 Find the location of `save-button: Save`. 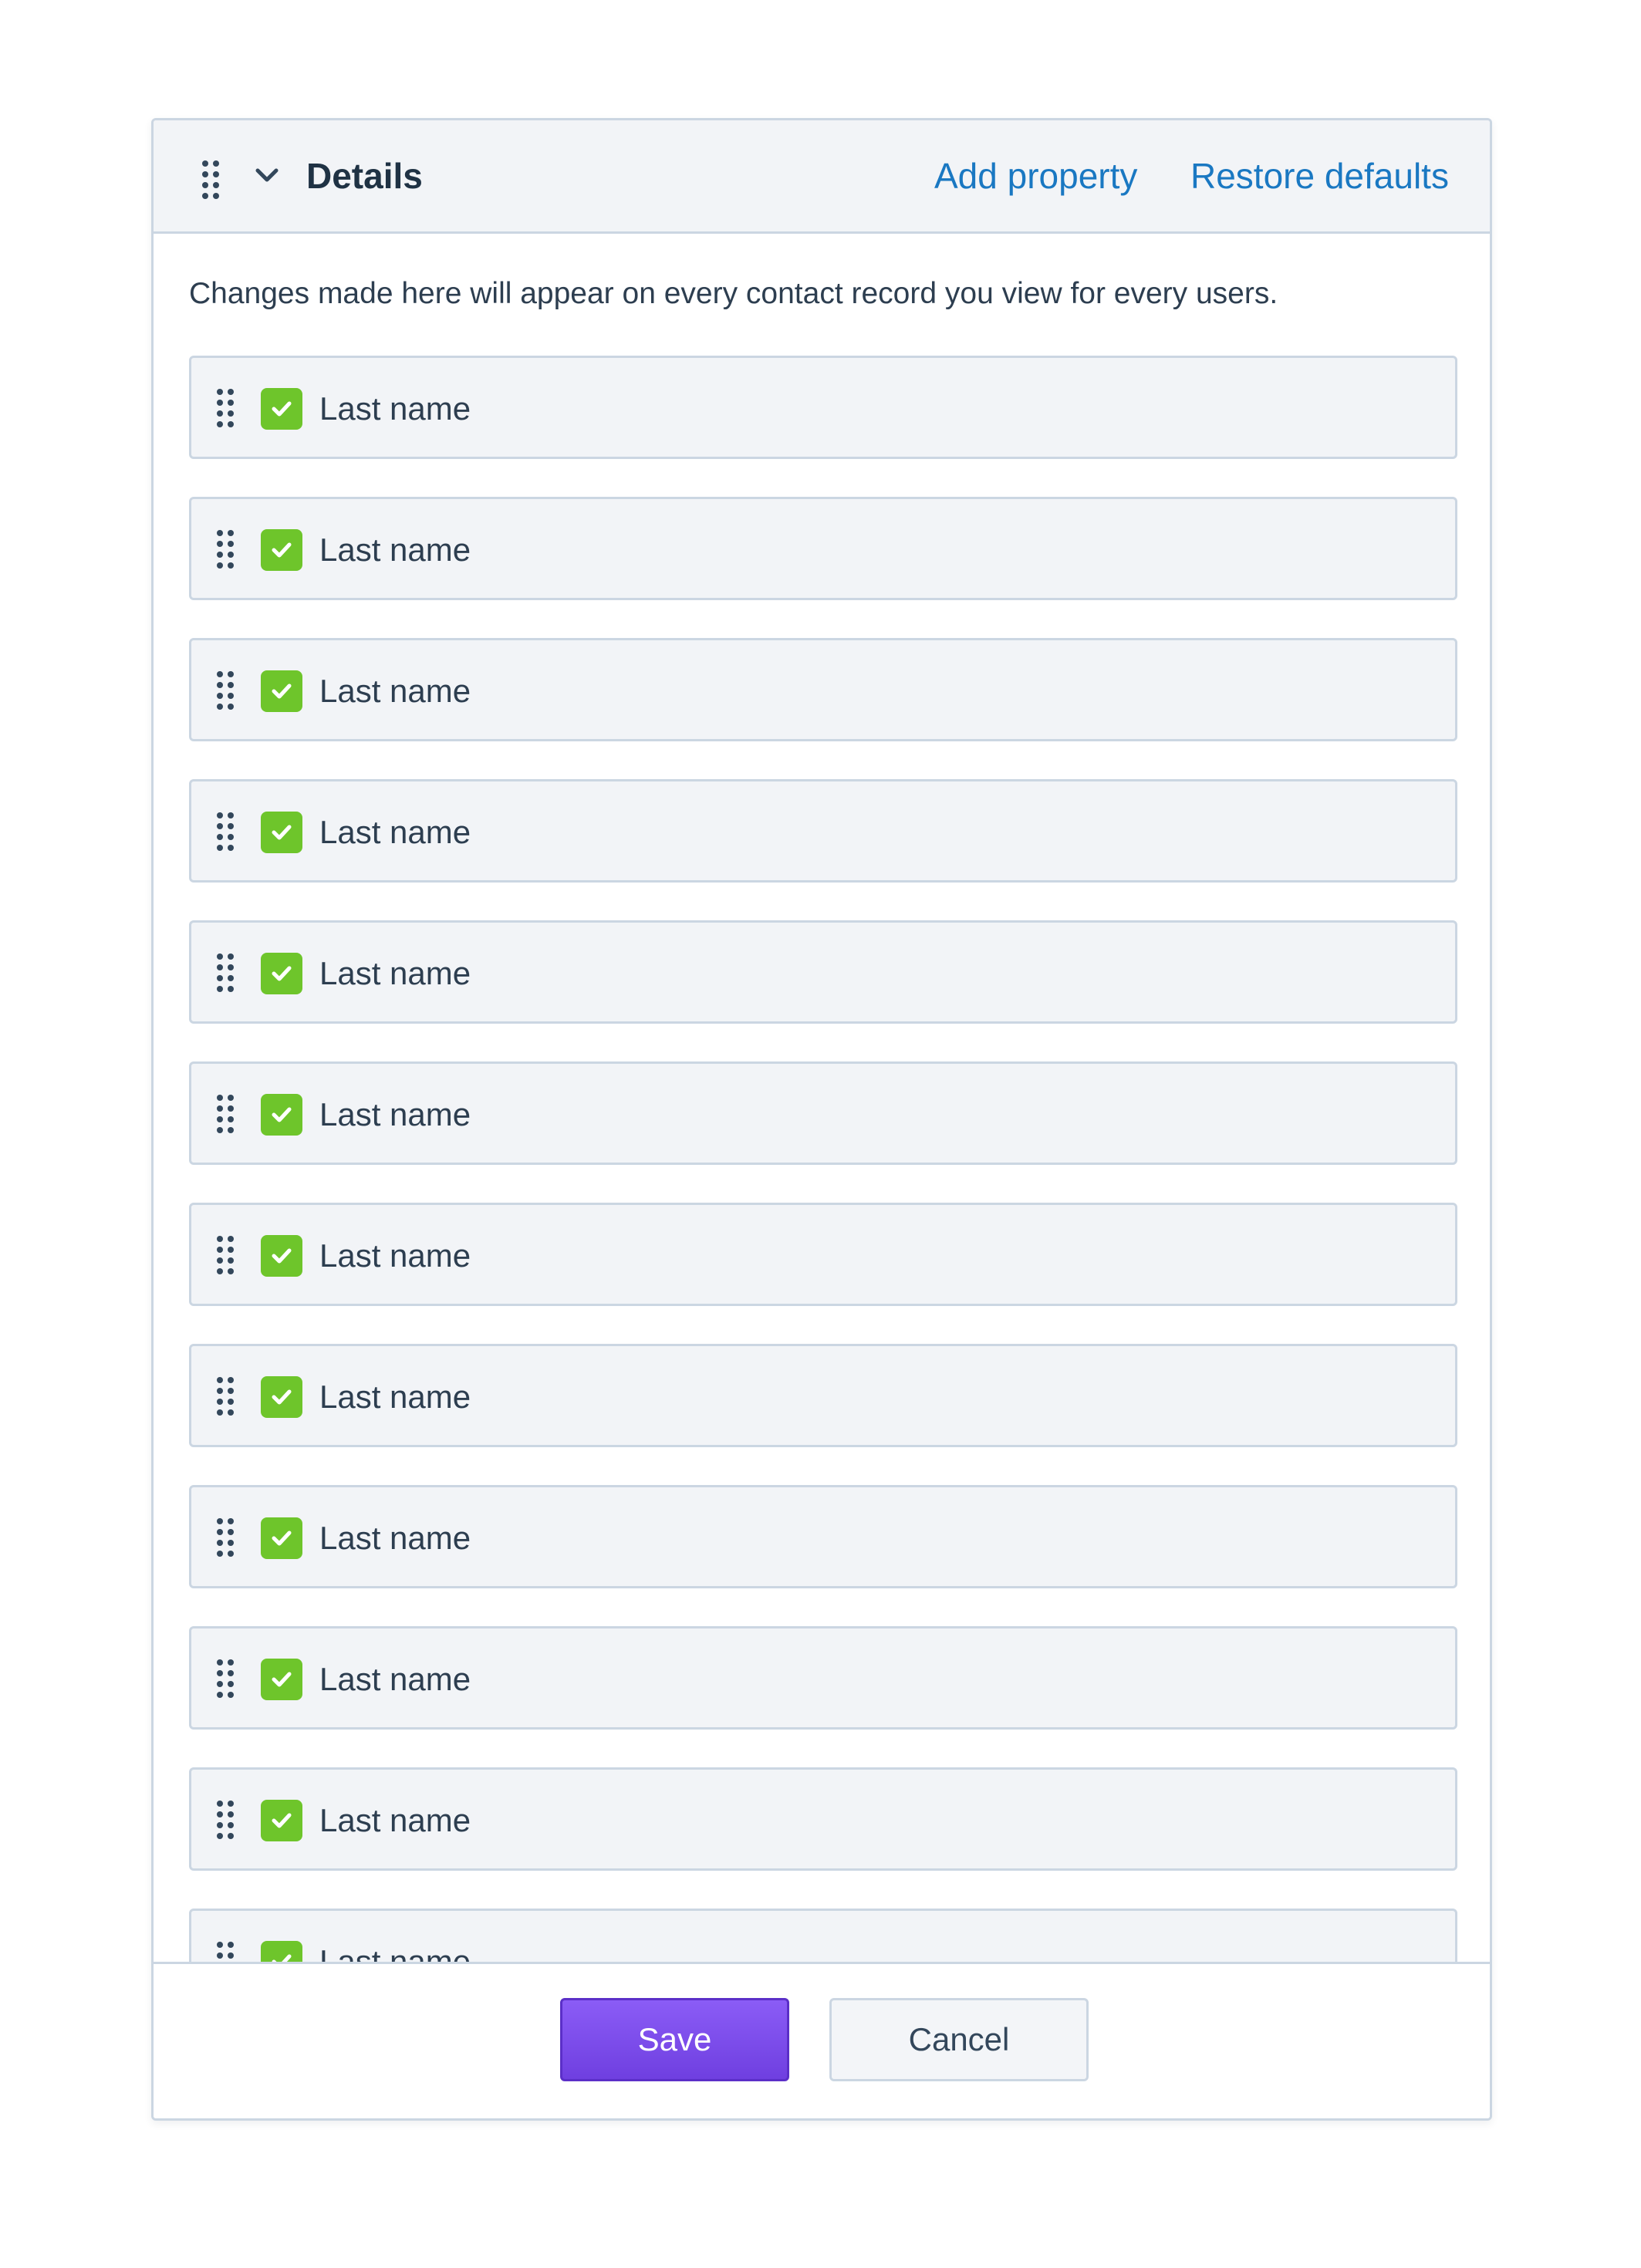

save-button: Save is located at coordinates (675, 2039).